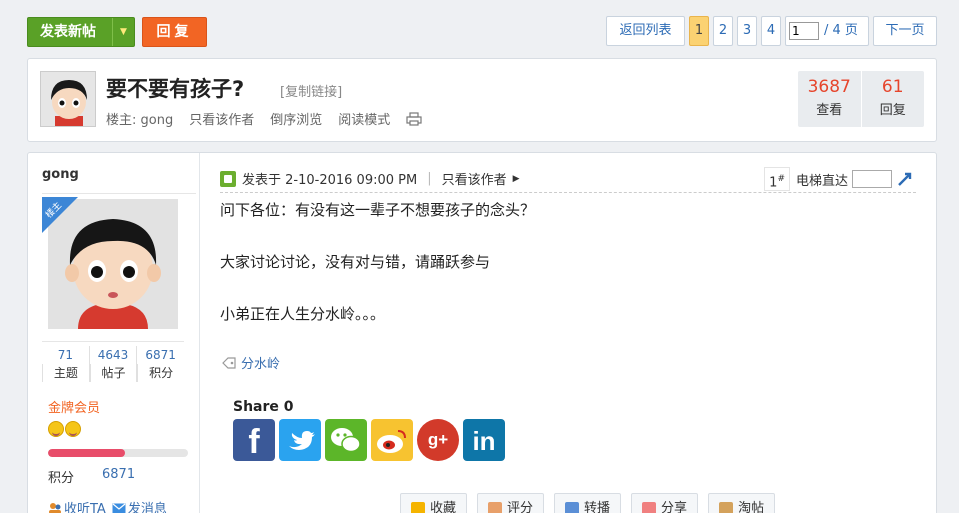 Image resolution: width=959 pixels, height=513 pixels. Describe the element at coordinates (482, 32) in the screenshot. I see `top-toolbar: 发表新帖 ▼ 回复 返回列表 1 2 3 4 / 4 页 下一页` at that location.